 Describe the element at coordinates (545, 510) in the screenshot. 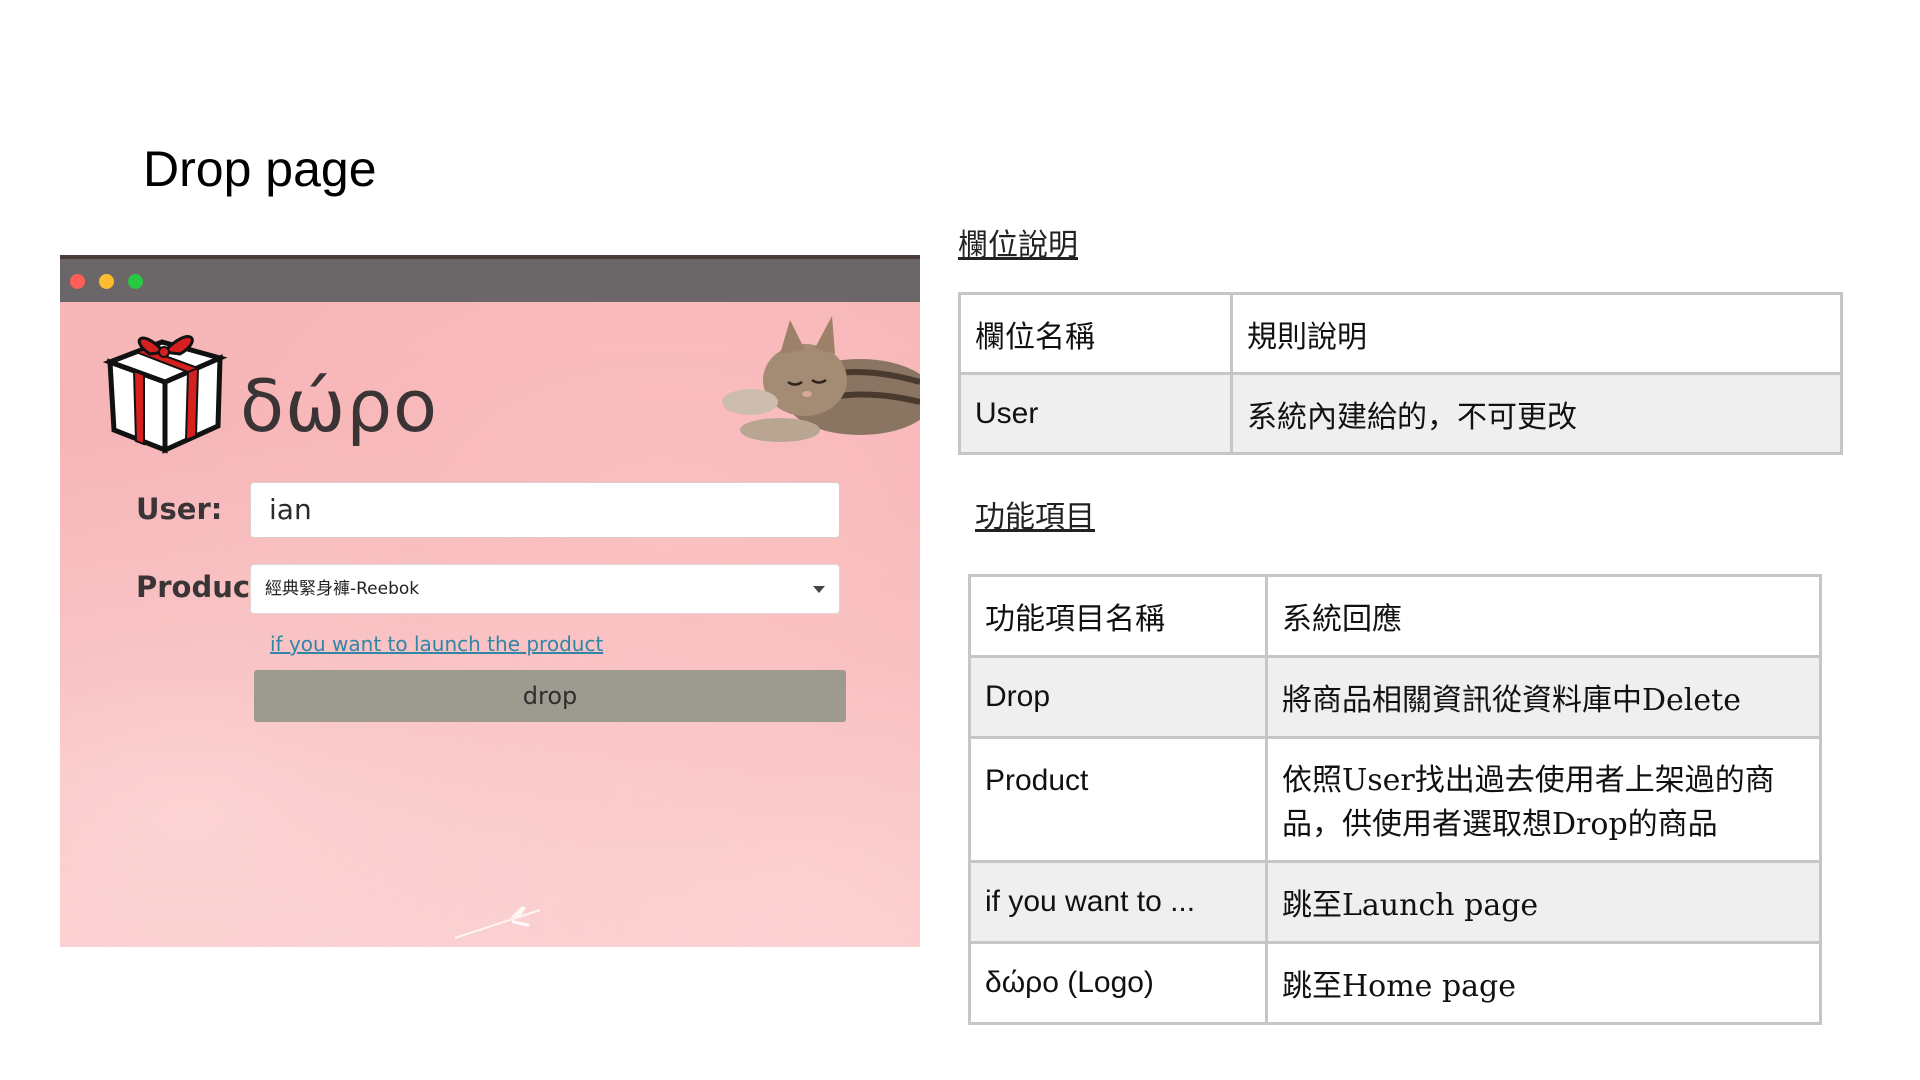

I see `user-field: ian` at that location.